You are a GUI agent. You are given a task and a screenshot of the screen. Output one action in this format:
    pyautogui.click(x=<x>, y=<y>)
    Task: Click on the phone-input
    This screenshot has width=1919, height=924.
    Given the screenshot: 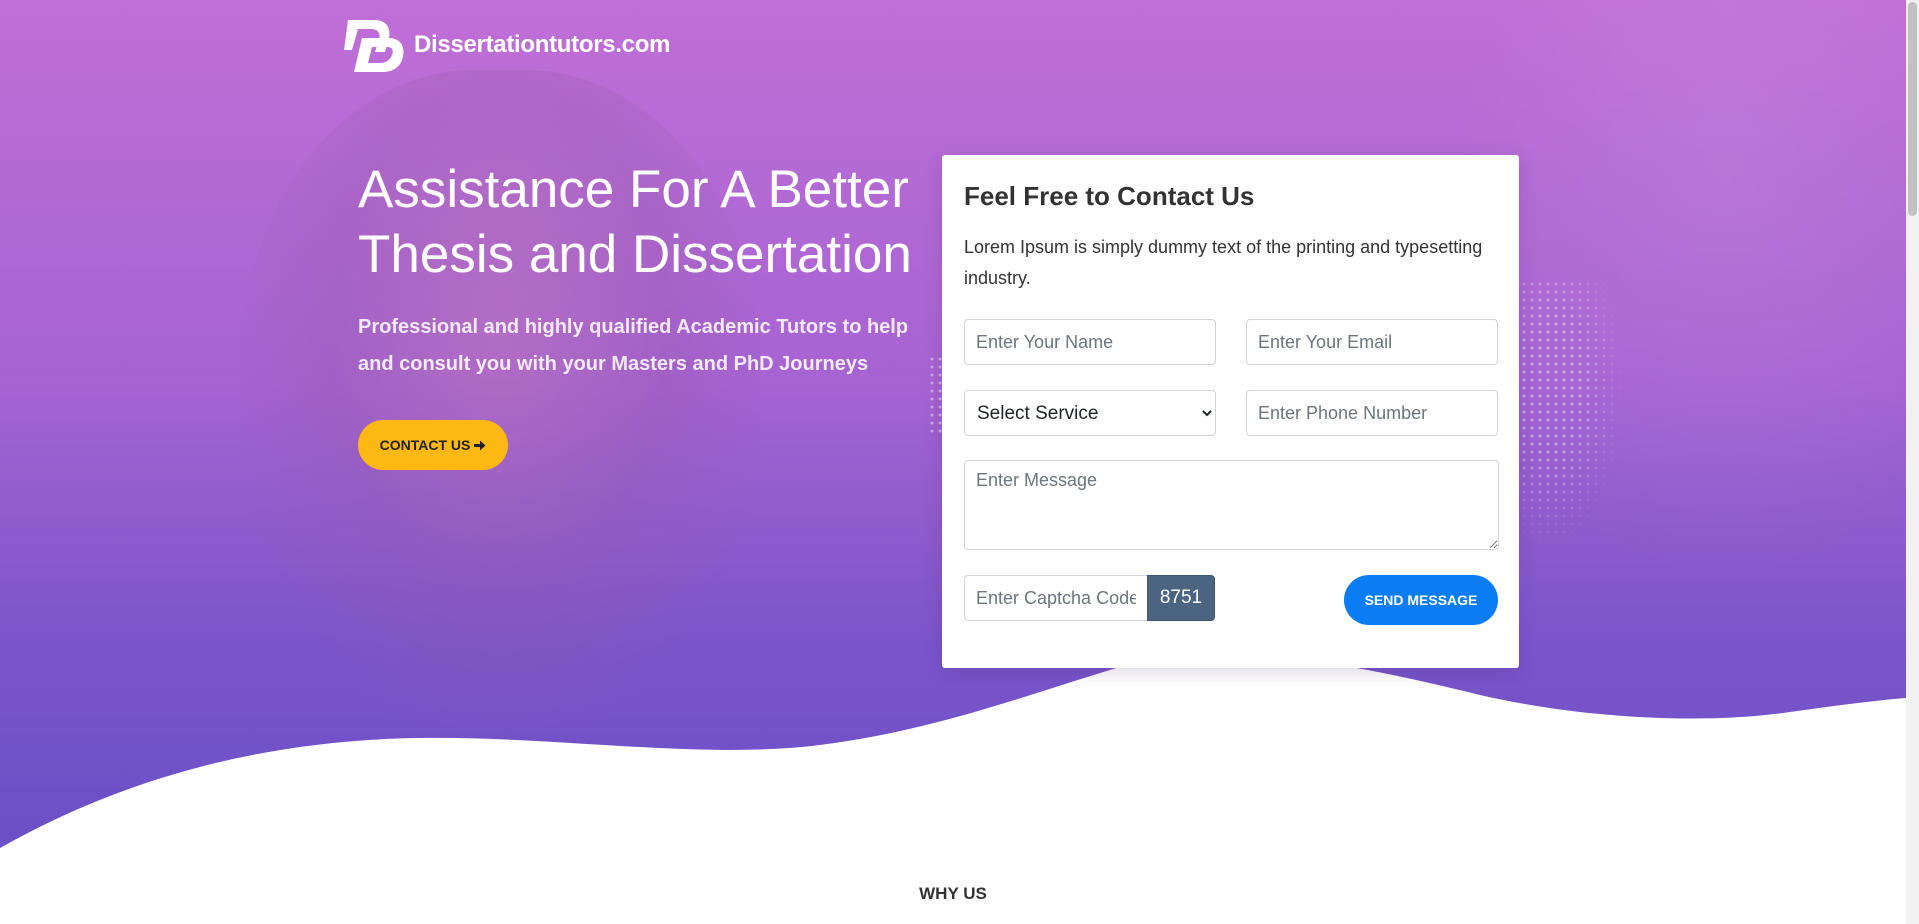 What is the action you would take?
    pyautogui.click(x=1372, y=413)
    